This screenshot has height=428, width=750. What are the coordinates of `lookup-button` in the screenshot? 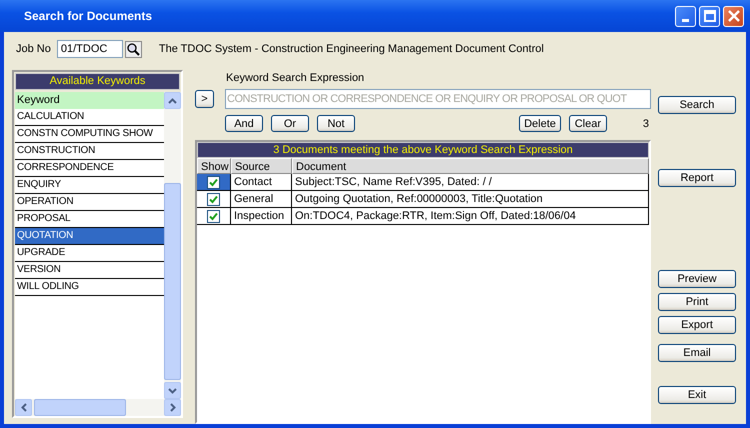 It's located at (133, 49).